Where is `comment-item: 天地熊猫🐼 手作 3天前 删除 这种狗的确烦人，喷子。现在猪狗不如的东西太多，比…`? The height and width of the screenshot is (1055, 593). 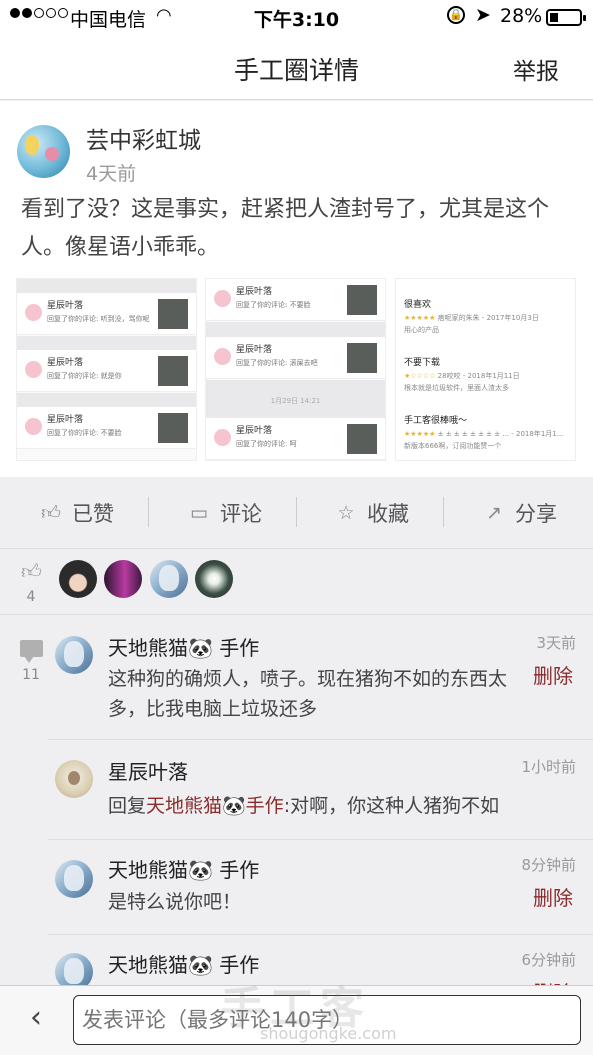
comment-item: 天地熊猫🐼 手作 3天前 删除 这种狗的确烦人，喷子。现在猪狗不如的东西太多，比… is located at coordinates (320, 678).